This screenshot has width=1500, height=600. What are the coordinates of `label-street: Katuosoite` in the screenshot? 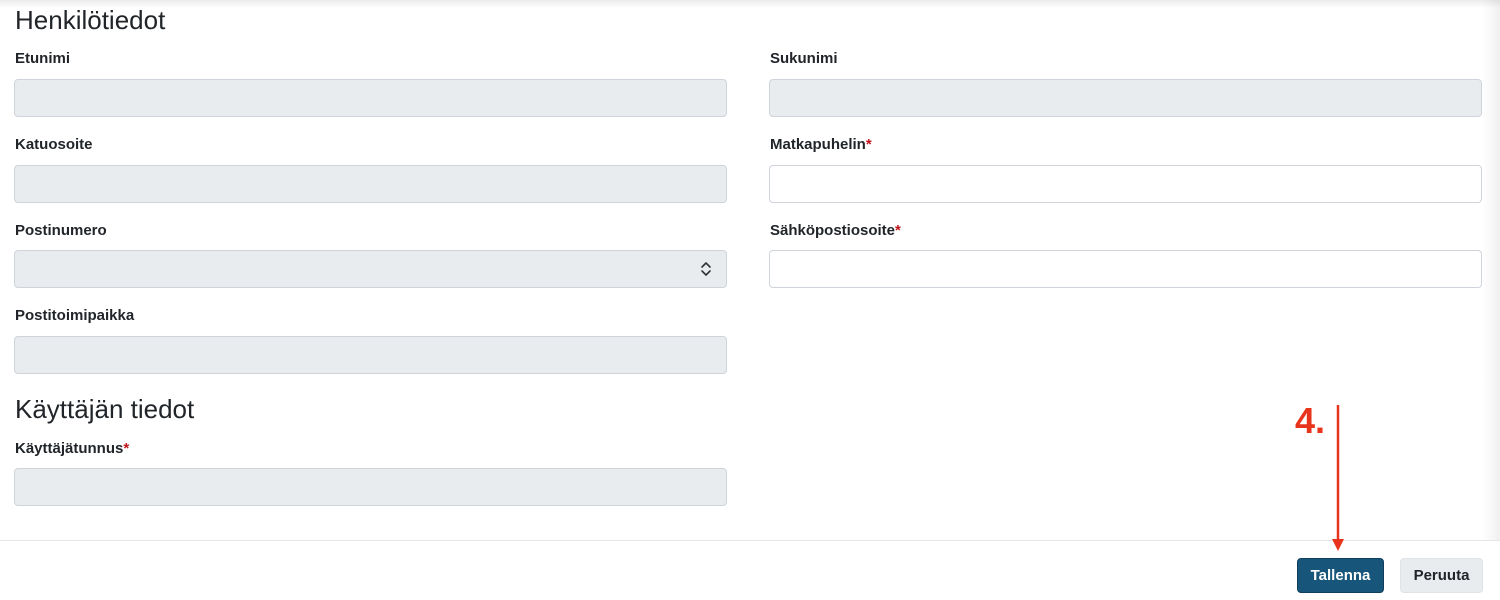 It's located at (54, 144).